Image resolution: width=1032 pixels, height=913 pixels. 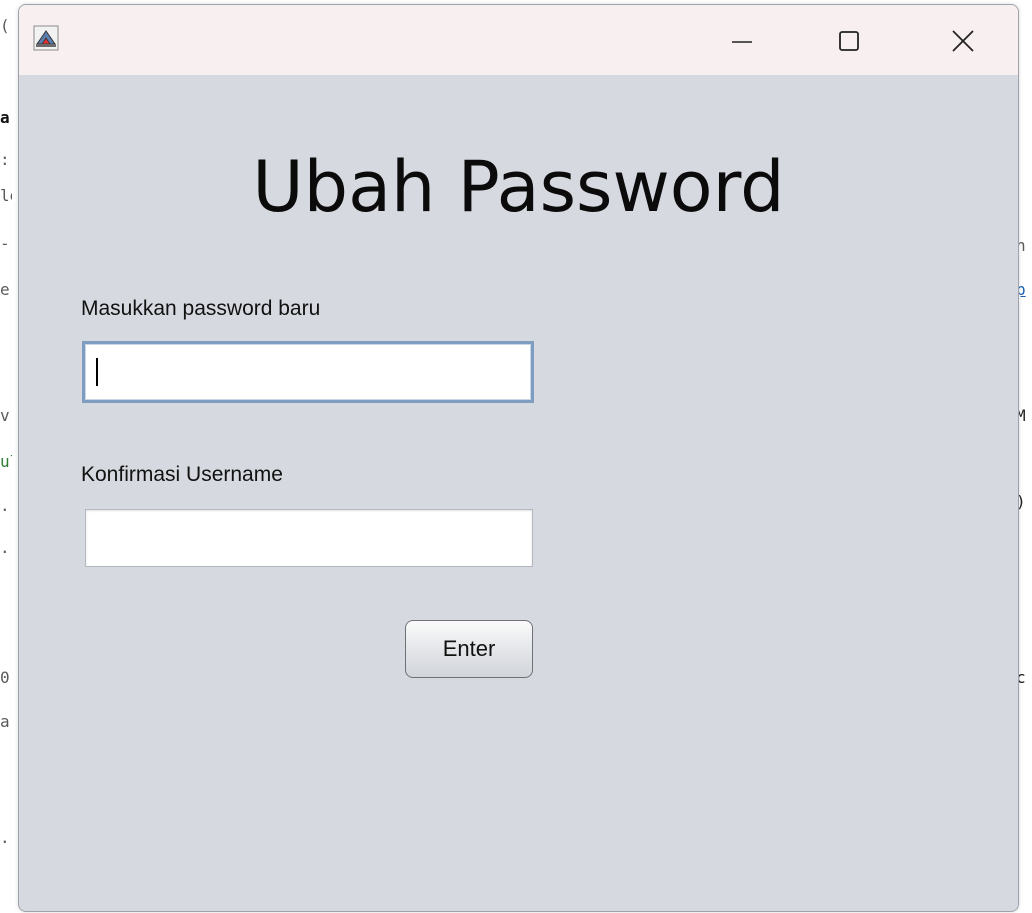 I want to click on bg-text: .:, so click(x=6, y=506).